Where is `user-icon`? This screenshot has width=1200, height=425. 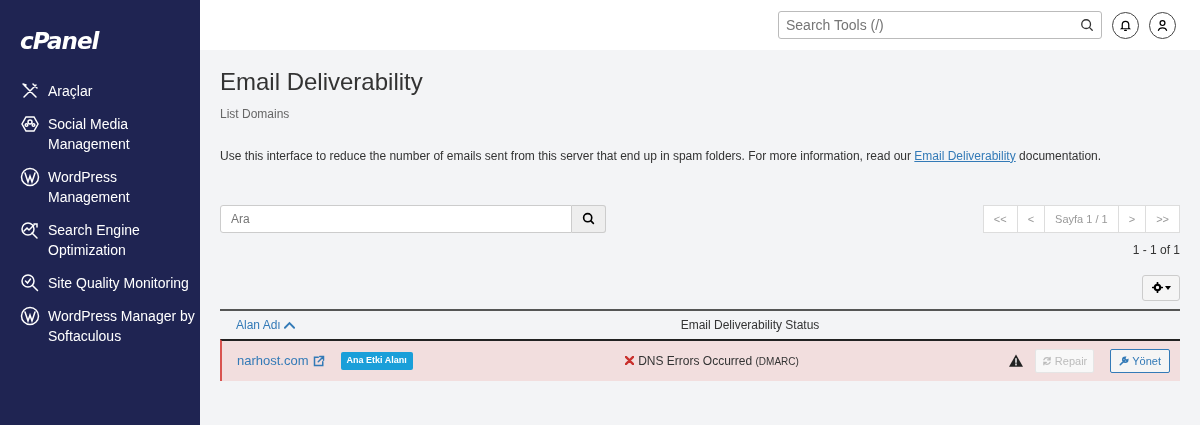 user-icon is located at coordinates (1162, 25).